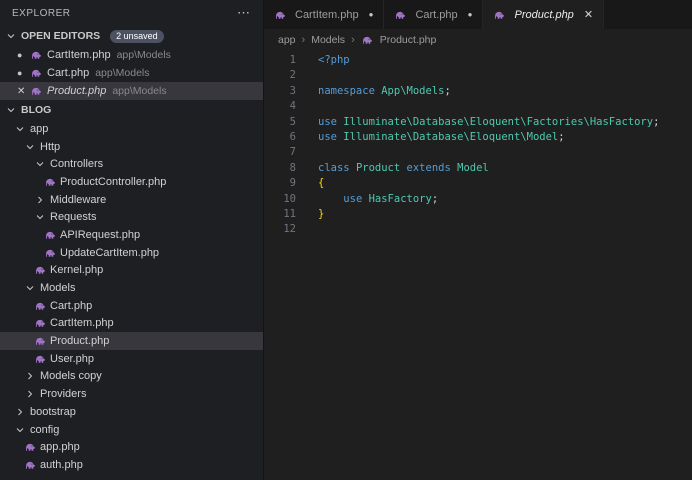 The height and width of the screenshot is (480, 692). I want to click on editor-tab: Cart.php ●, so click(434, 14).